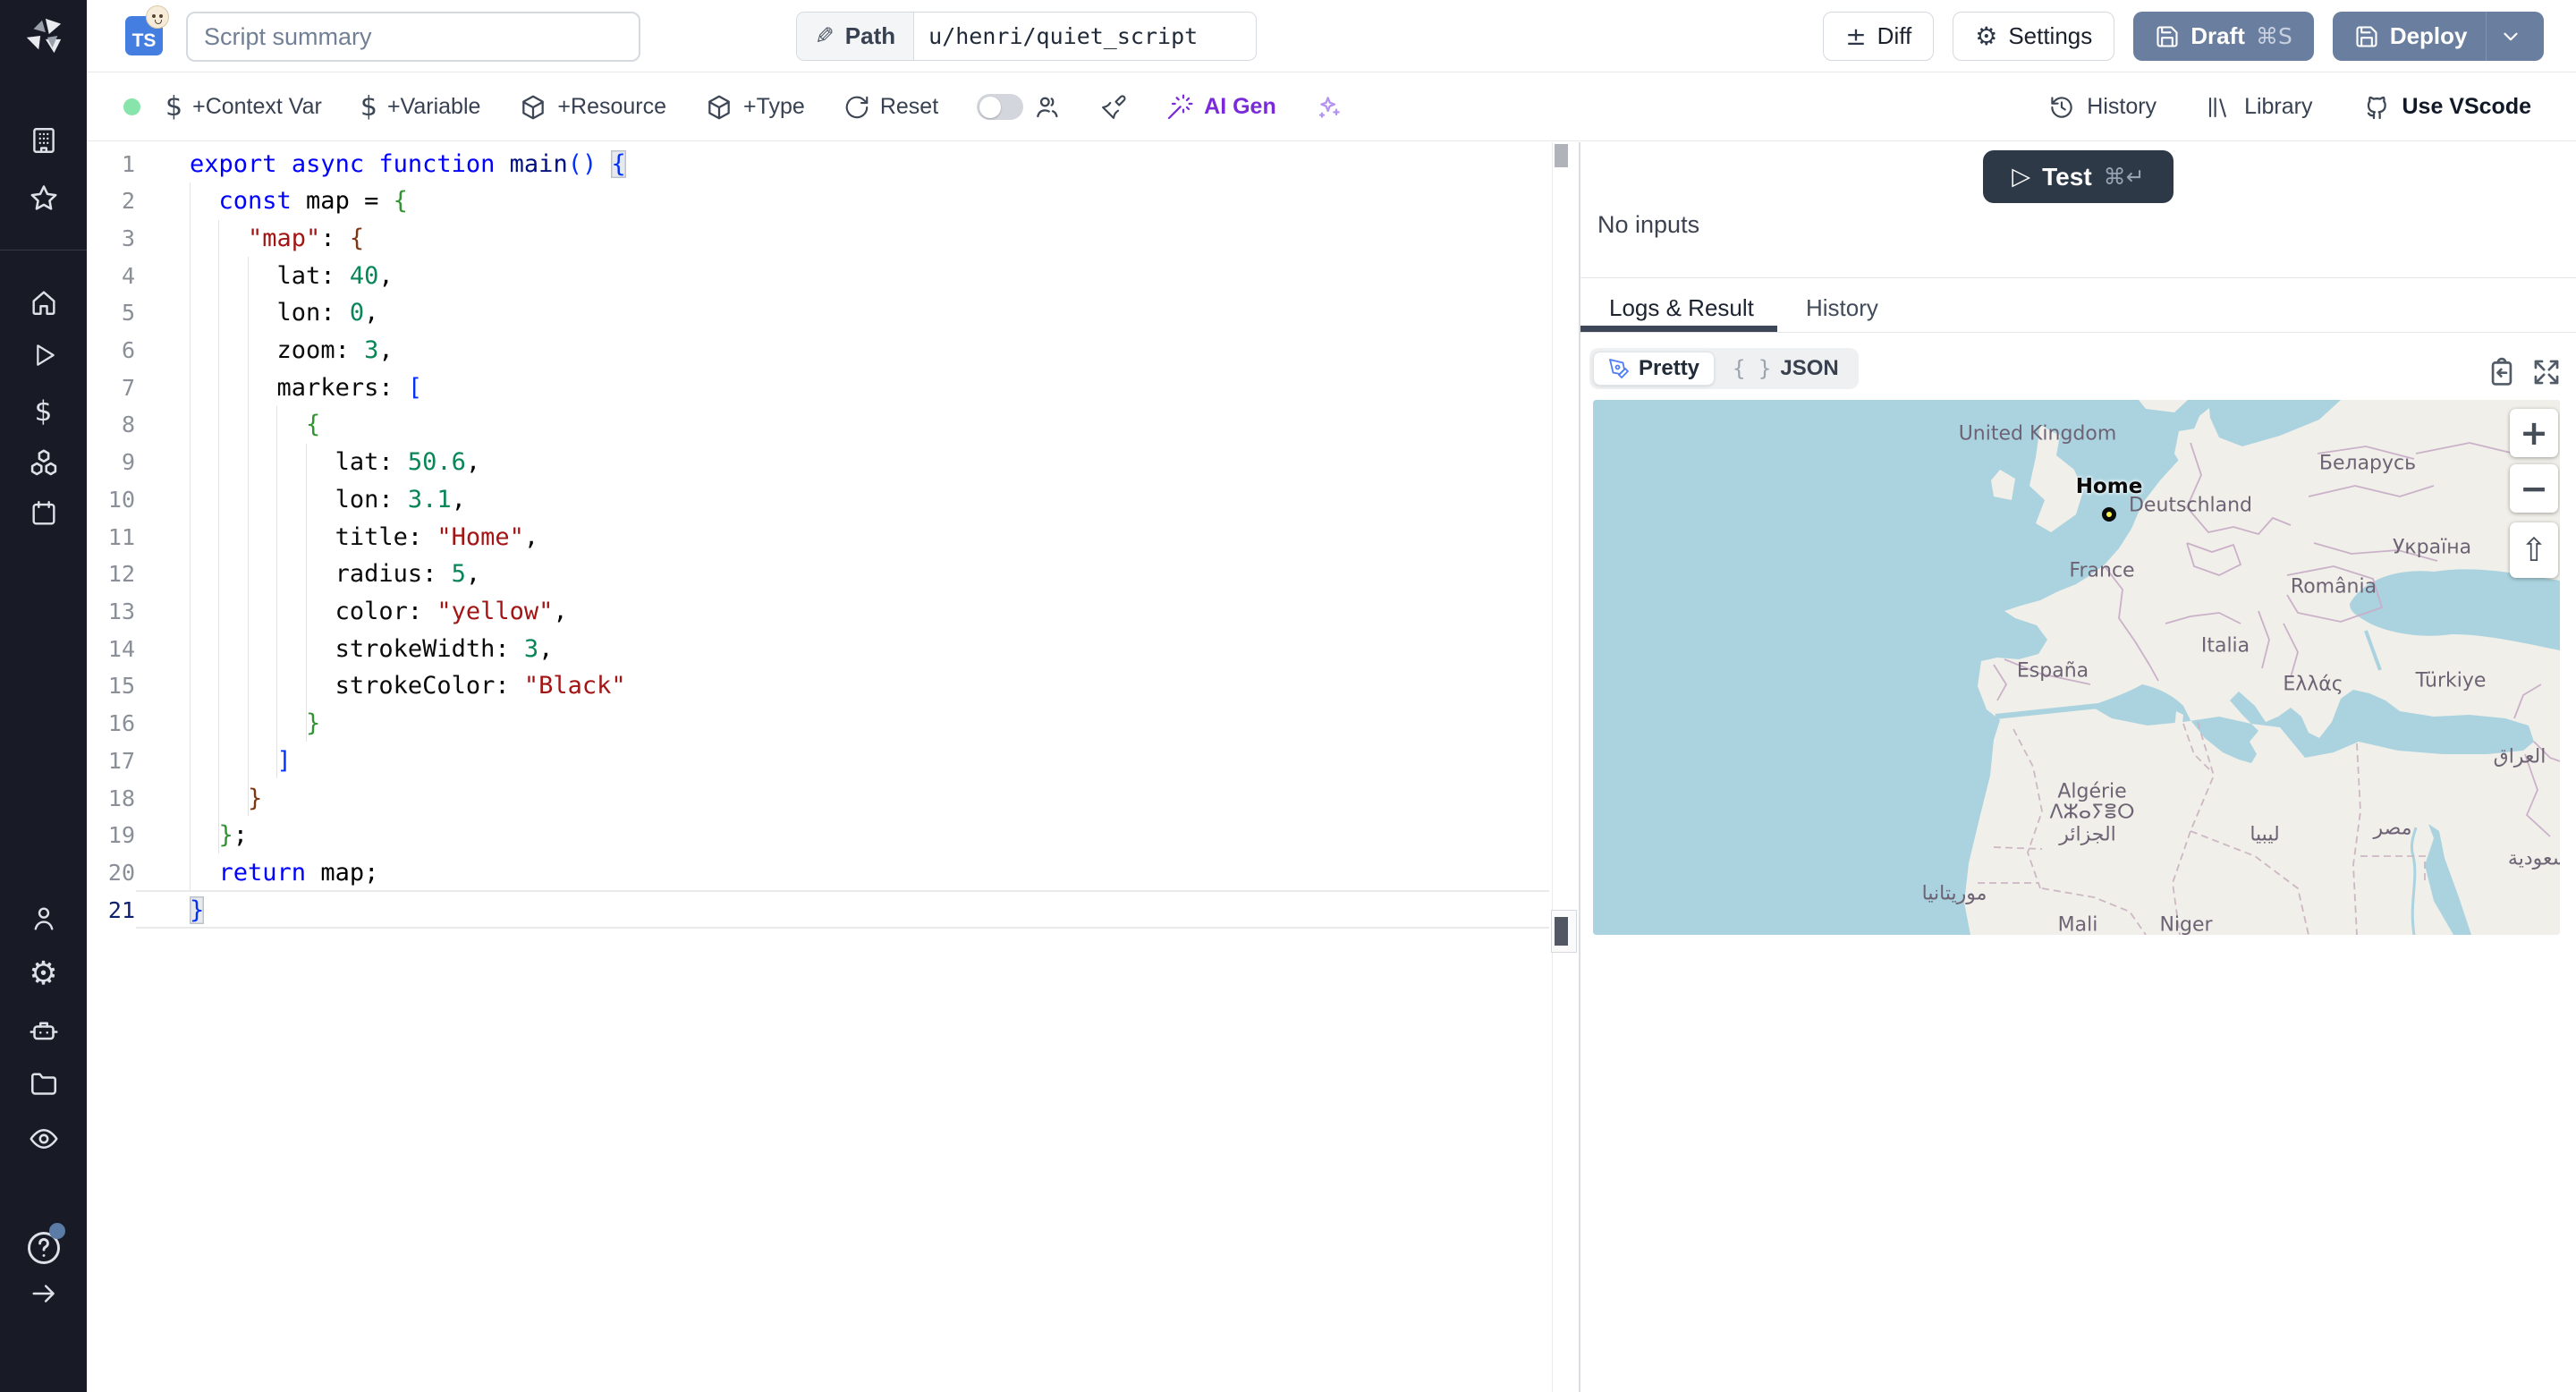  Describe the element at coordinates (819, 612) in the screenshot. I see `code-line: 13 color: "yellow",` at that location.